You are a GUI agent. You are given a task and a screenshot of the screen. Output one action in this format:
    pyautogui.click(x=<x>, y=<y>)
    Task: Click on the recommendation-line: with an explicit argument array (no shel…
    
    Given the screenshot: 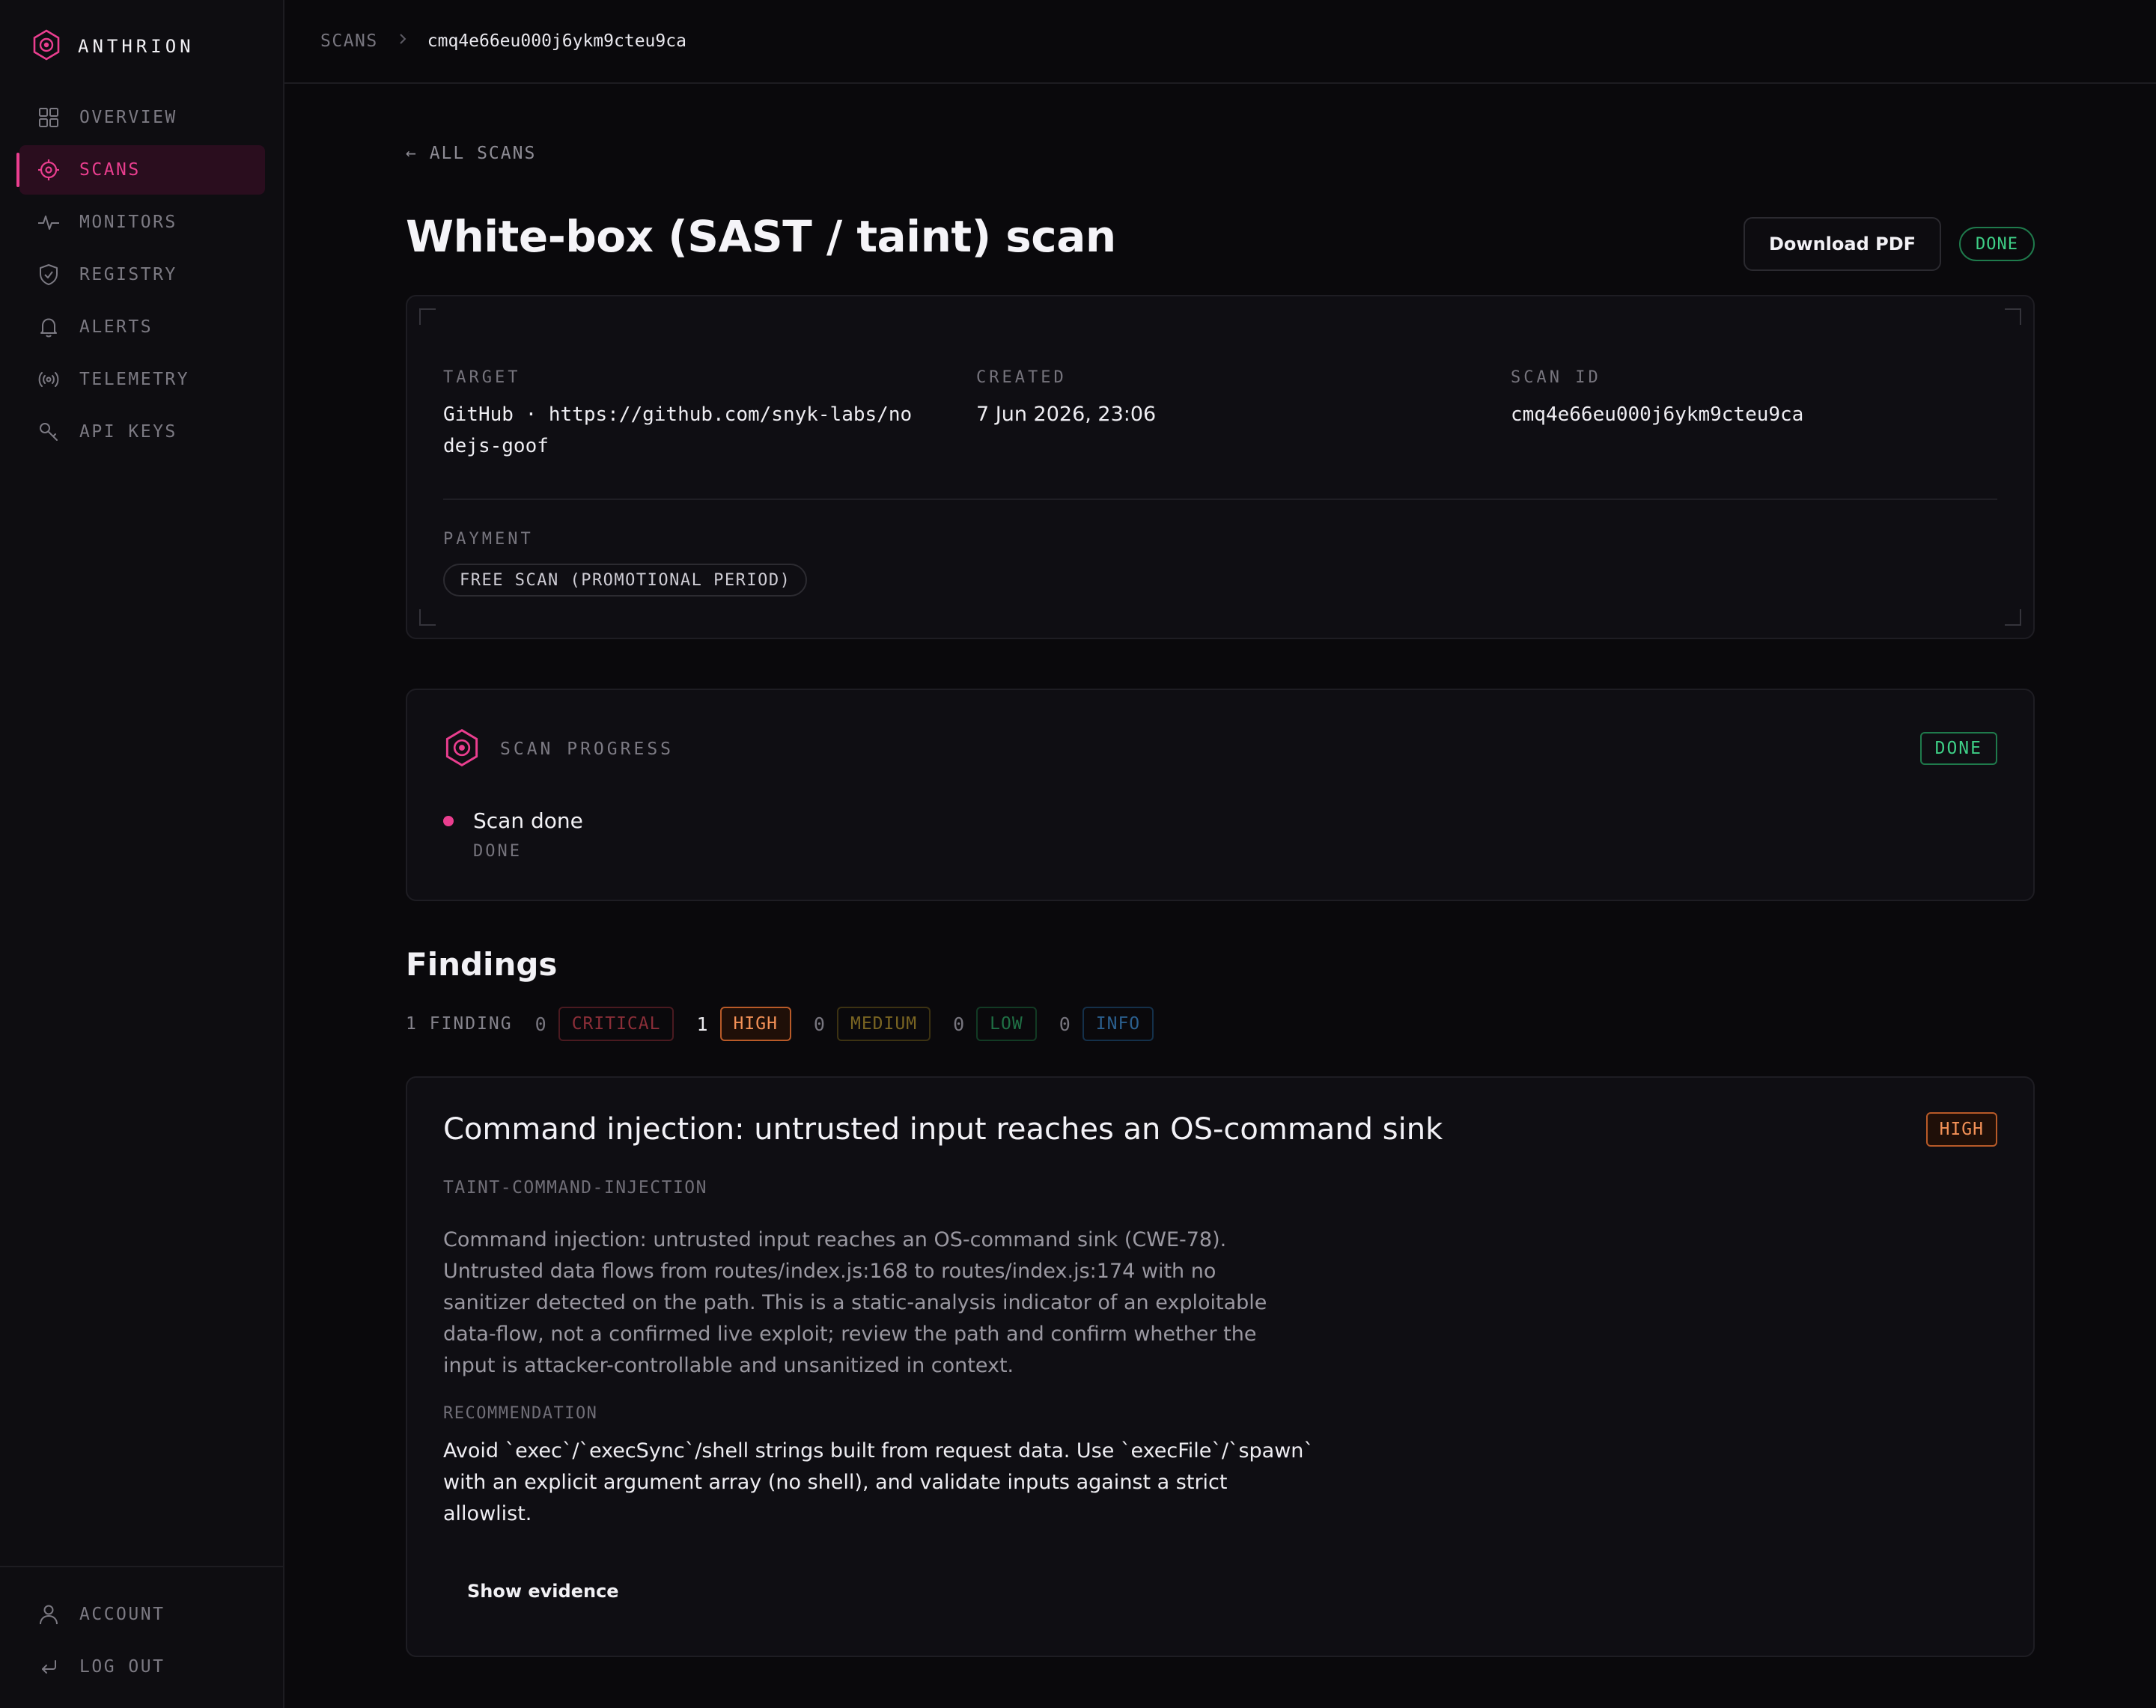 What is the action you would take?
    pyautogui.click(x=835, y=1483)
    